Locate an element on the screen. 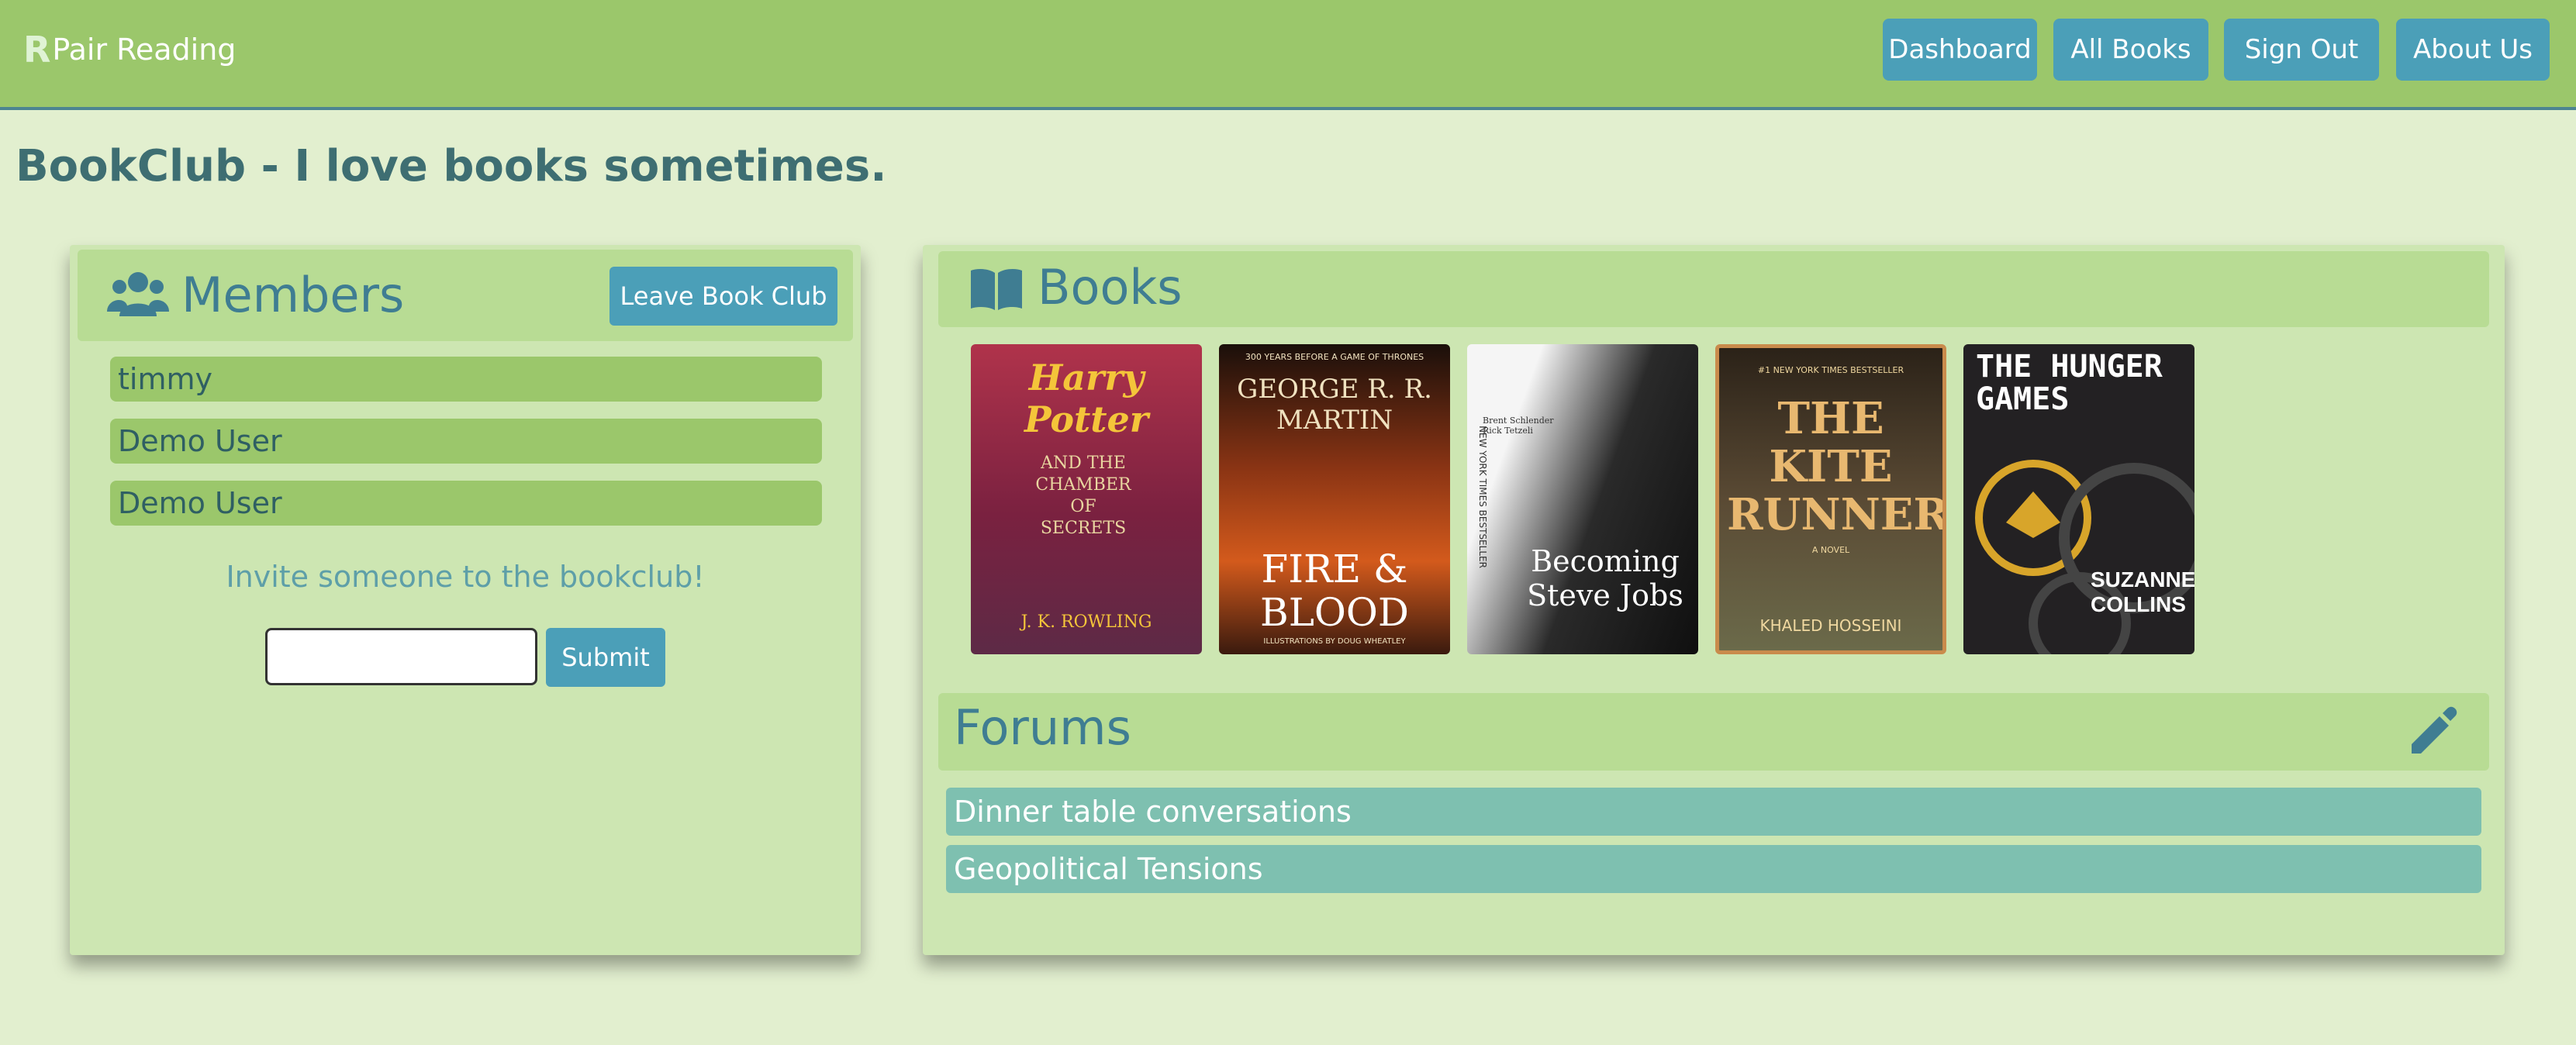 This screenshot has width=2576, height=1045. nav-all-books-button: All Books is located at coordinates (2130, 50).